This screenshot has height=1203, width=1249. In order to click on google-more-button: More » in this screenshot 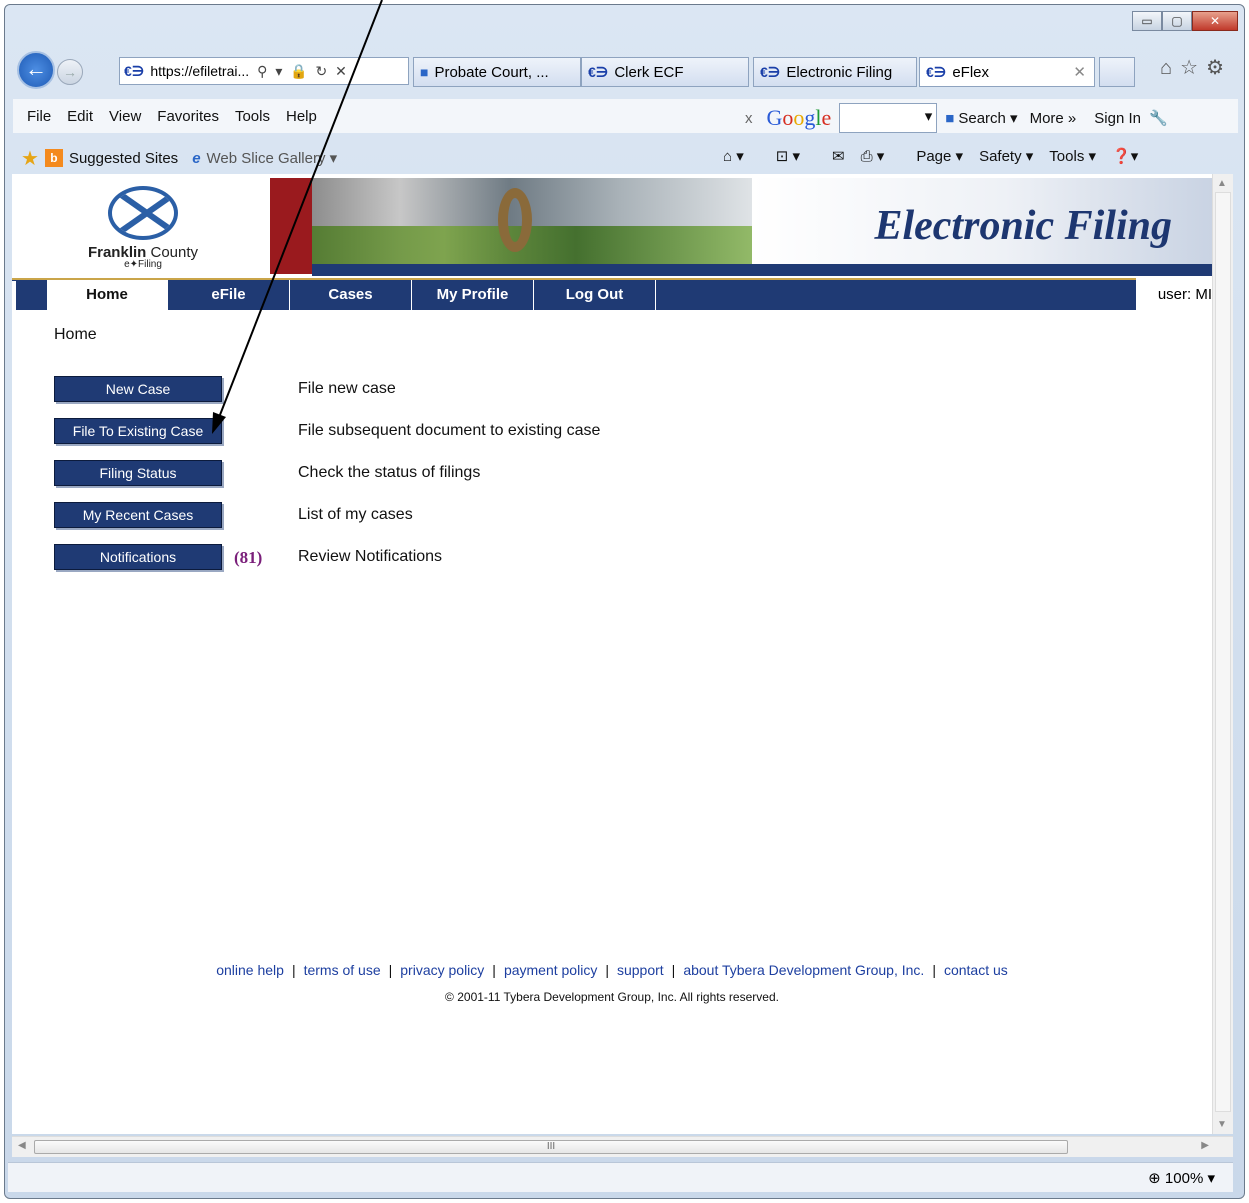, I will do `click(1053, 118)`.